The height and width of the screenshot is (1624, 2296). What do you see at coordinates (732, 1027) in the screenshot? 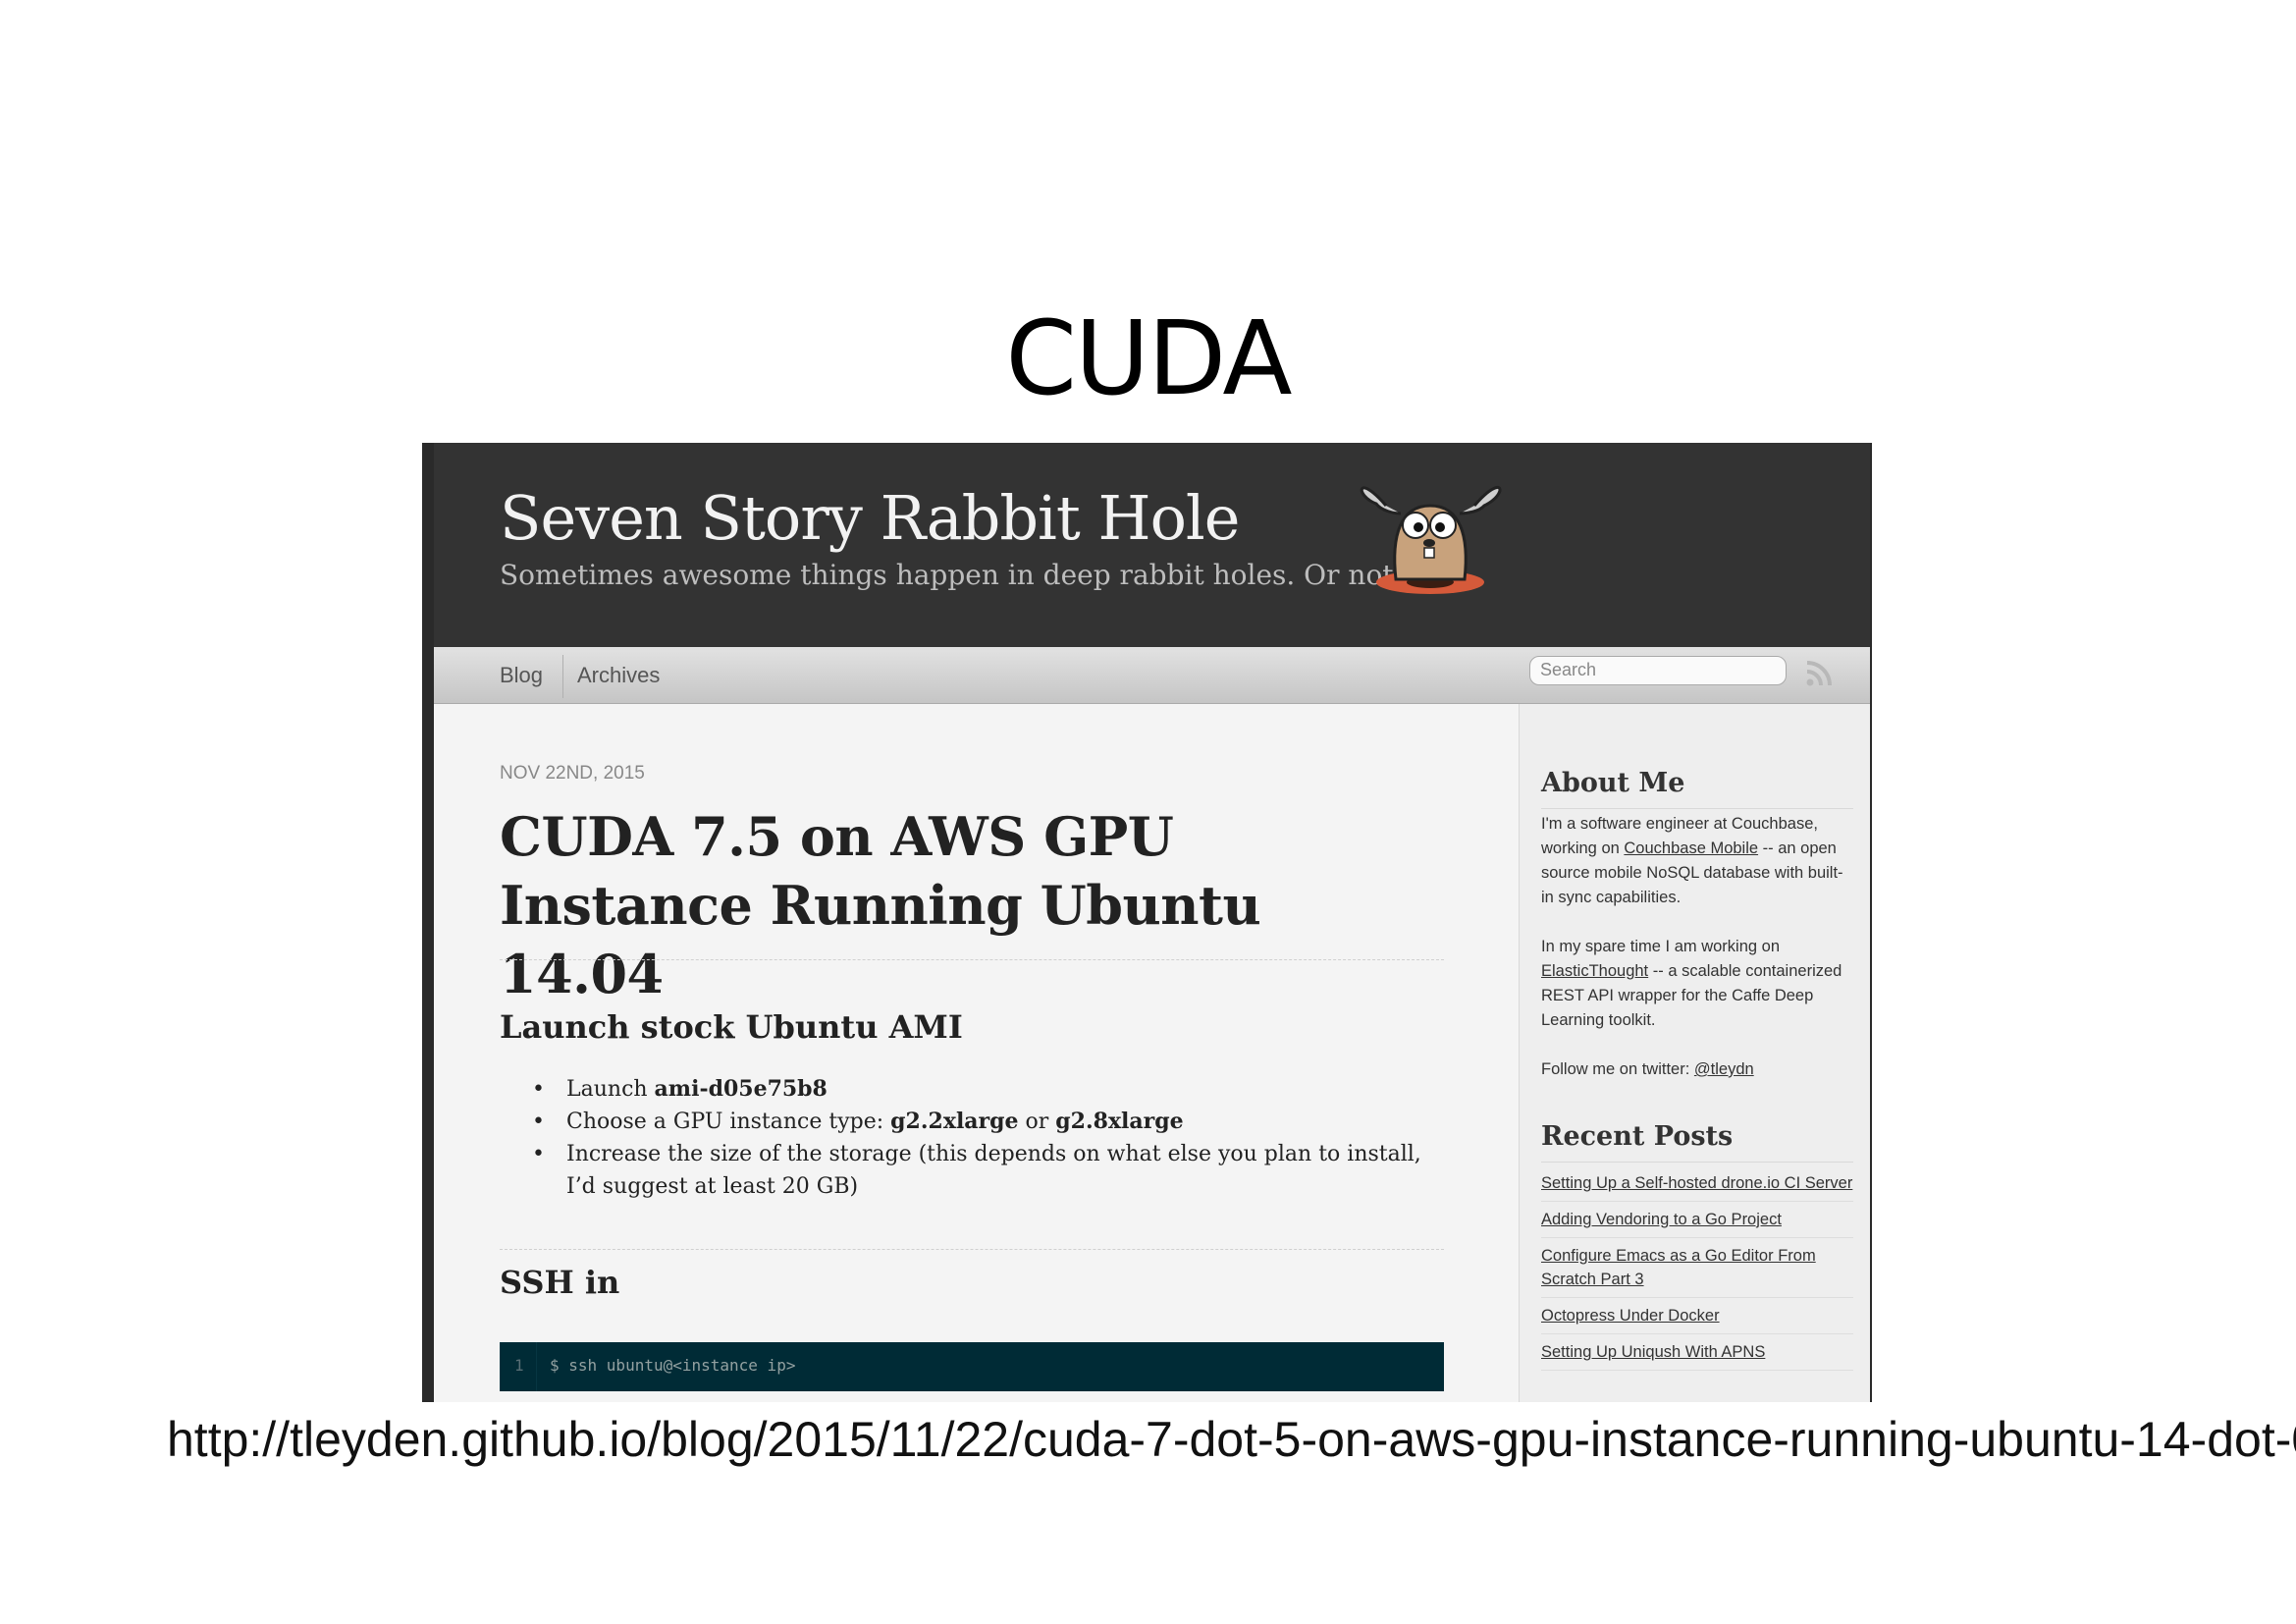
I see `section-heading-launch: Launch stock Ubuntu AMI` at bounding box center [732, 1027].